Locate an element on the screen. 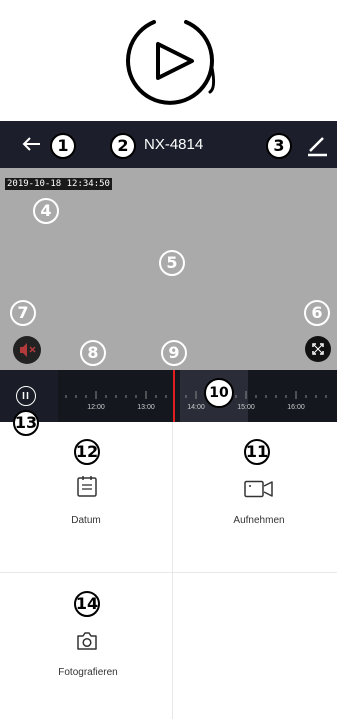 The height and width of the screenshot is (719, 337). record-label: Aufnehmen is located at coordinates (259, 520).